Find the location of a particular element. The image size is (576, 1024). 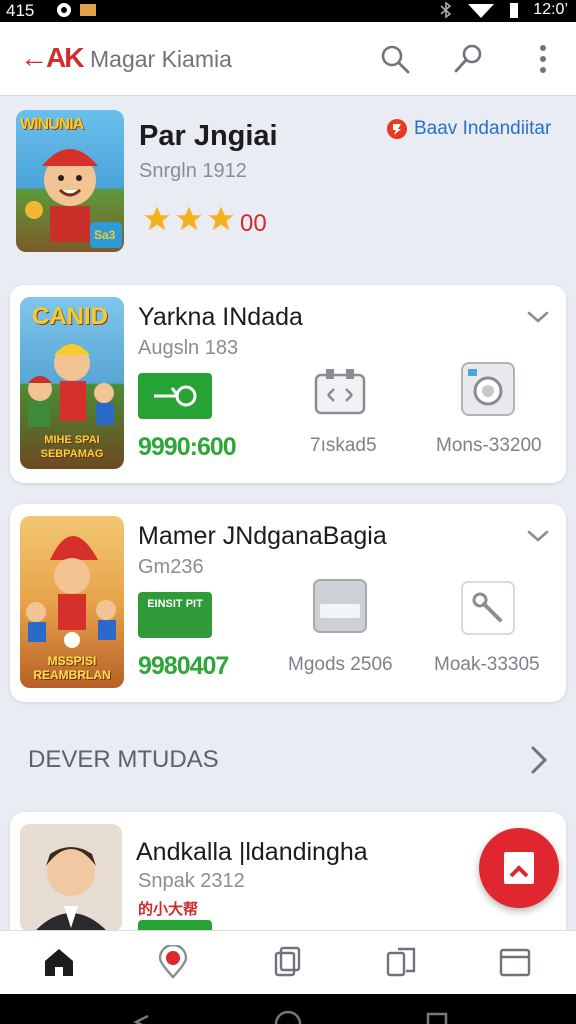

card-title: Andkalla |ldandingha is located at coordinates (252, 852).